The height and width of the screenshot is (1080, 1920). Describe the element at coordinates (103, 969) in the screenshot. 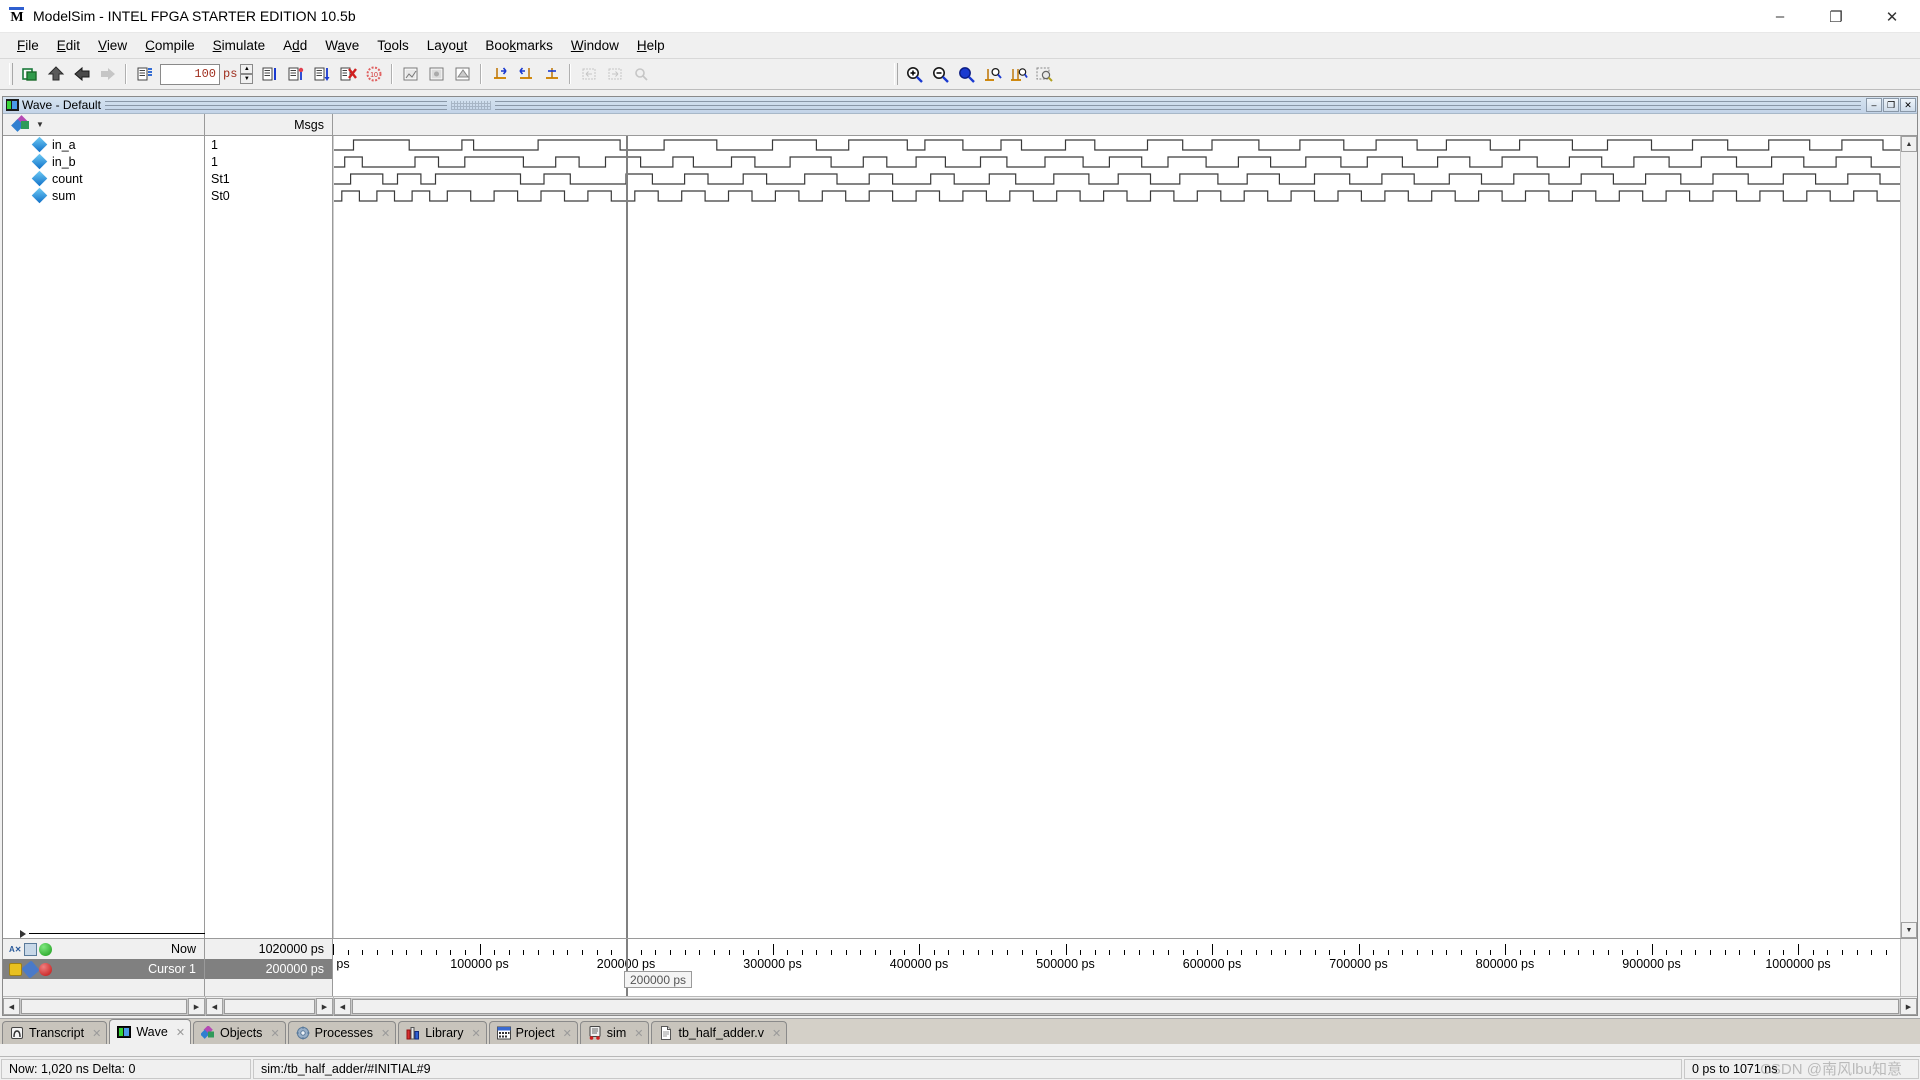

I see `cursor-1-row: Cursor 1` at that location.